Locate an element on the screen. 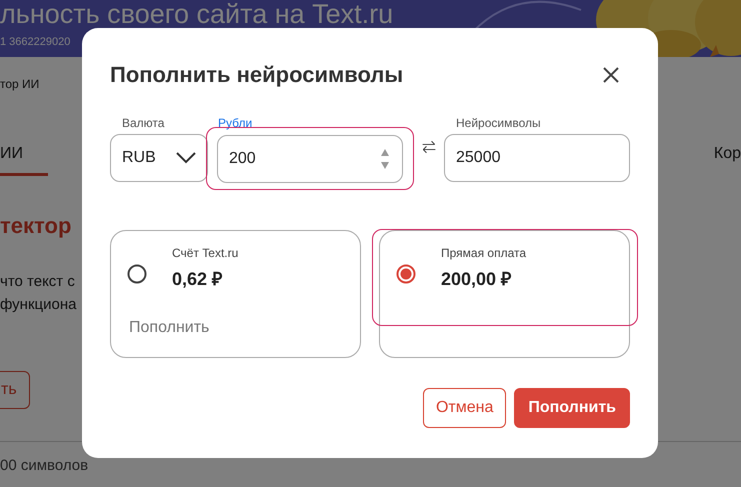 The image size is (741, 487). character-count: 00 символов is located at coordinates (45, 465).